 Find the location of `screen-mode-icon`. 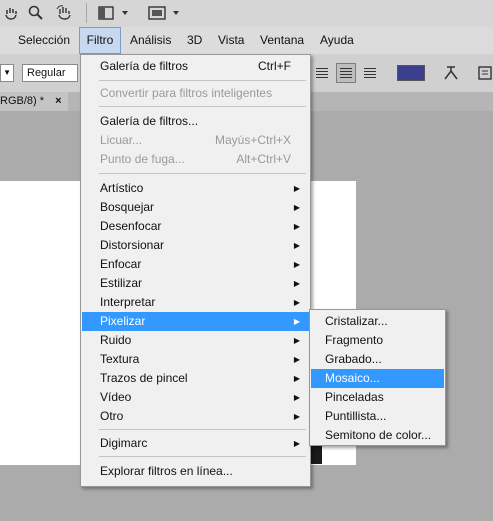

screen-mode-icon is located at coordinates (164, 13).